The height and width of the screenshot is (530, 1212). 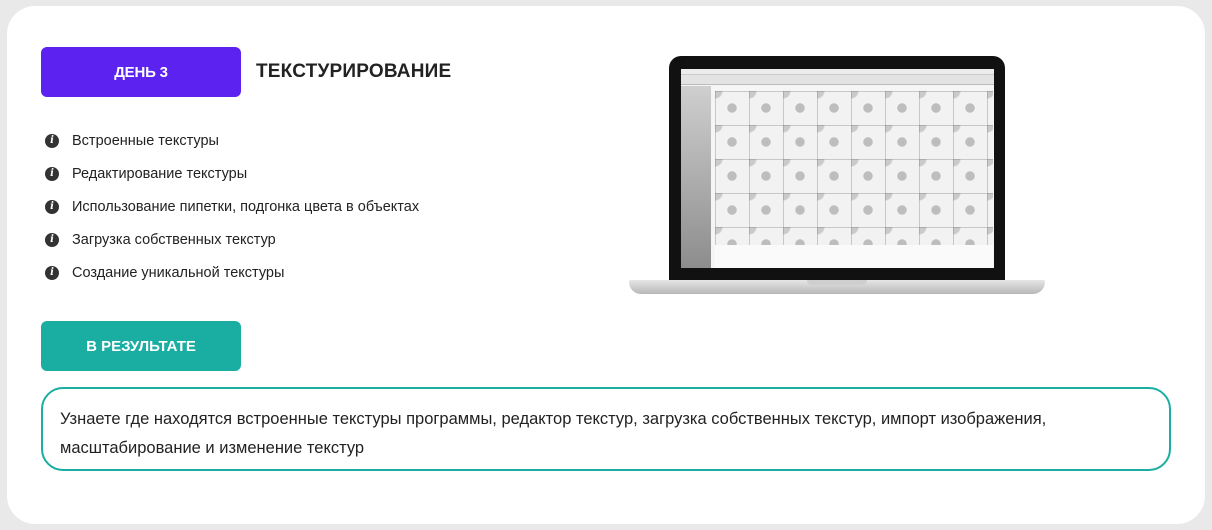 I want to click on texture-grid-lines, so click(x=854, y=178).